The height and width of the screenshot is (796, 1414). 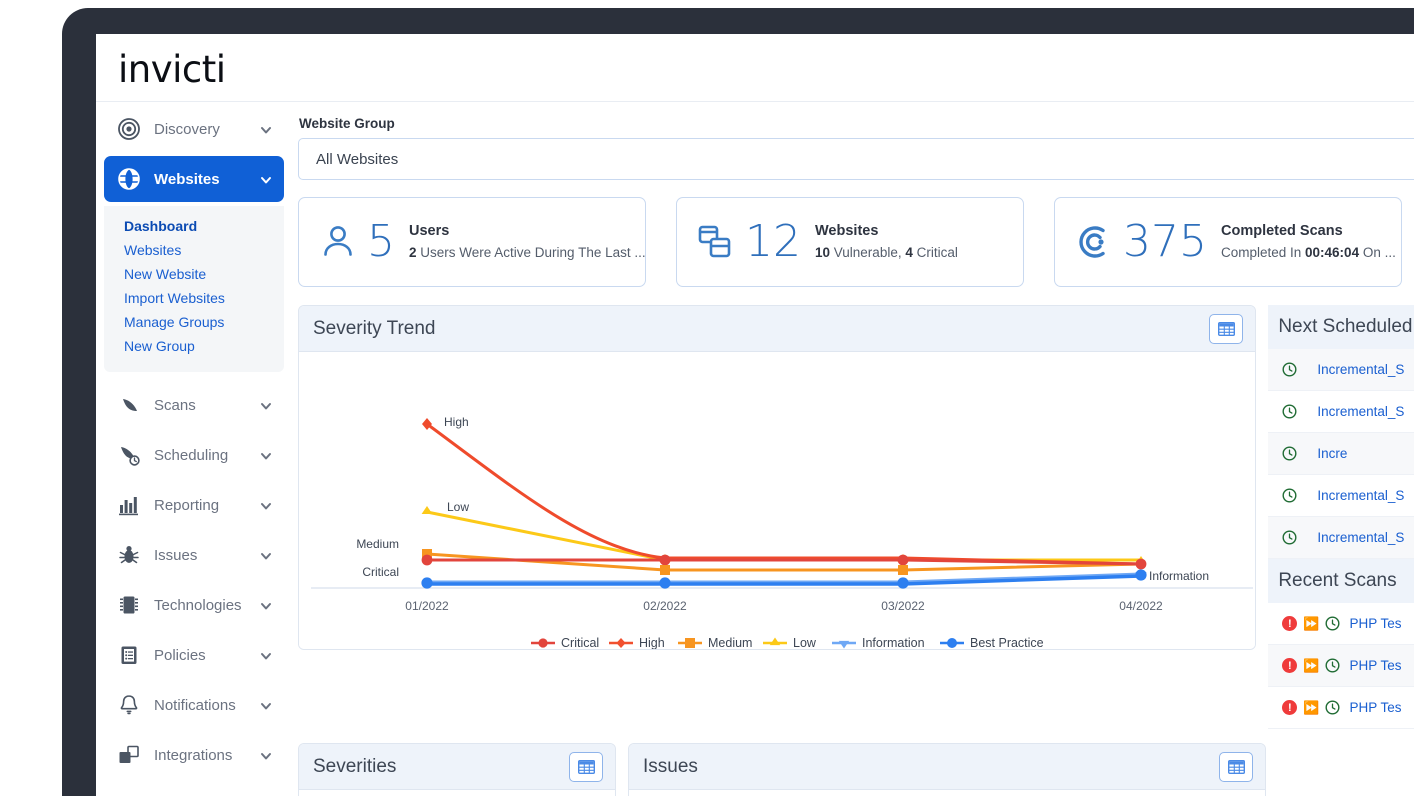 I want to click on severity-trend-table-toggle, so click(x=1226, y=328).